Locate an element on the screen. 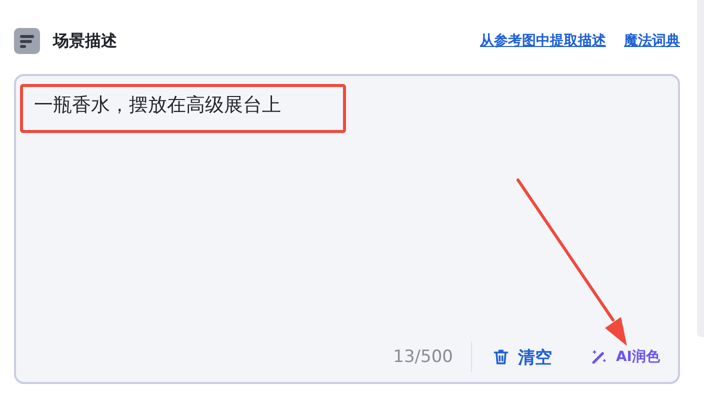  character-count: 13/500 is located at coordinates (423, 357).